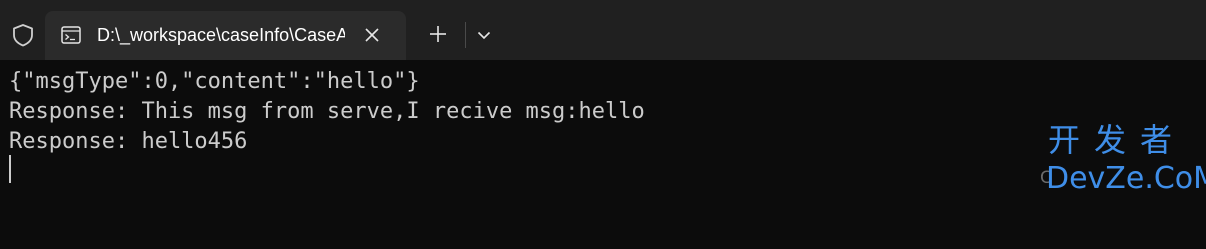  I want to click on terminal-line: Response: hello456, so click(128, 141).